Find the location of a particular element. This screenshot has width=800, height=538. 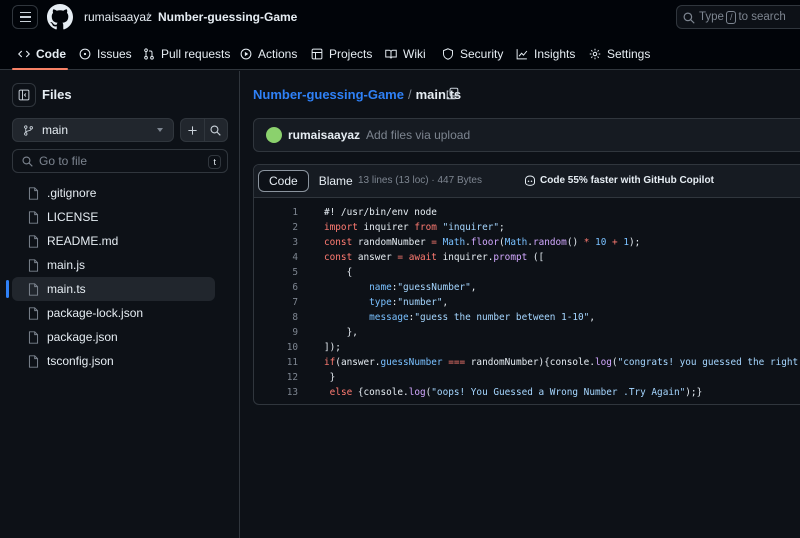

line-number: 2 is located at coordinates (276, 227).